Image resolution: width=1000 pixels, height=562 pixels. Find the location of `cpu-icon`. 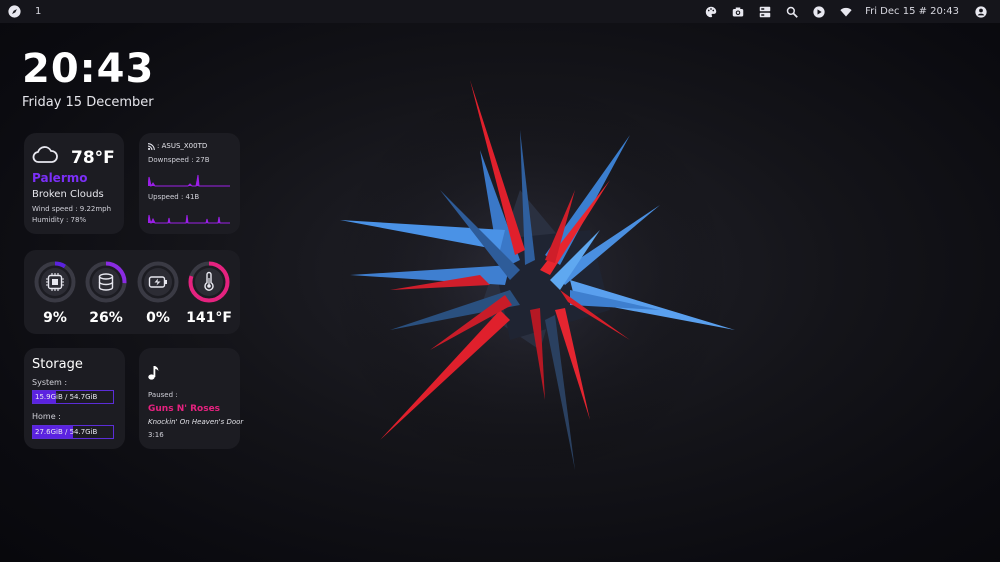

cpu-icon is located at coordinates (55, 282).